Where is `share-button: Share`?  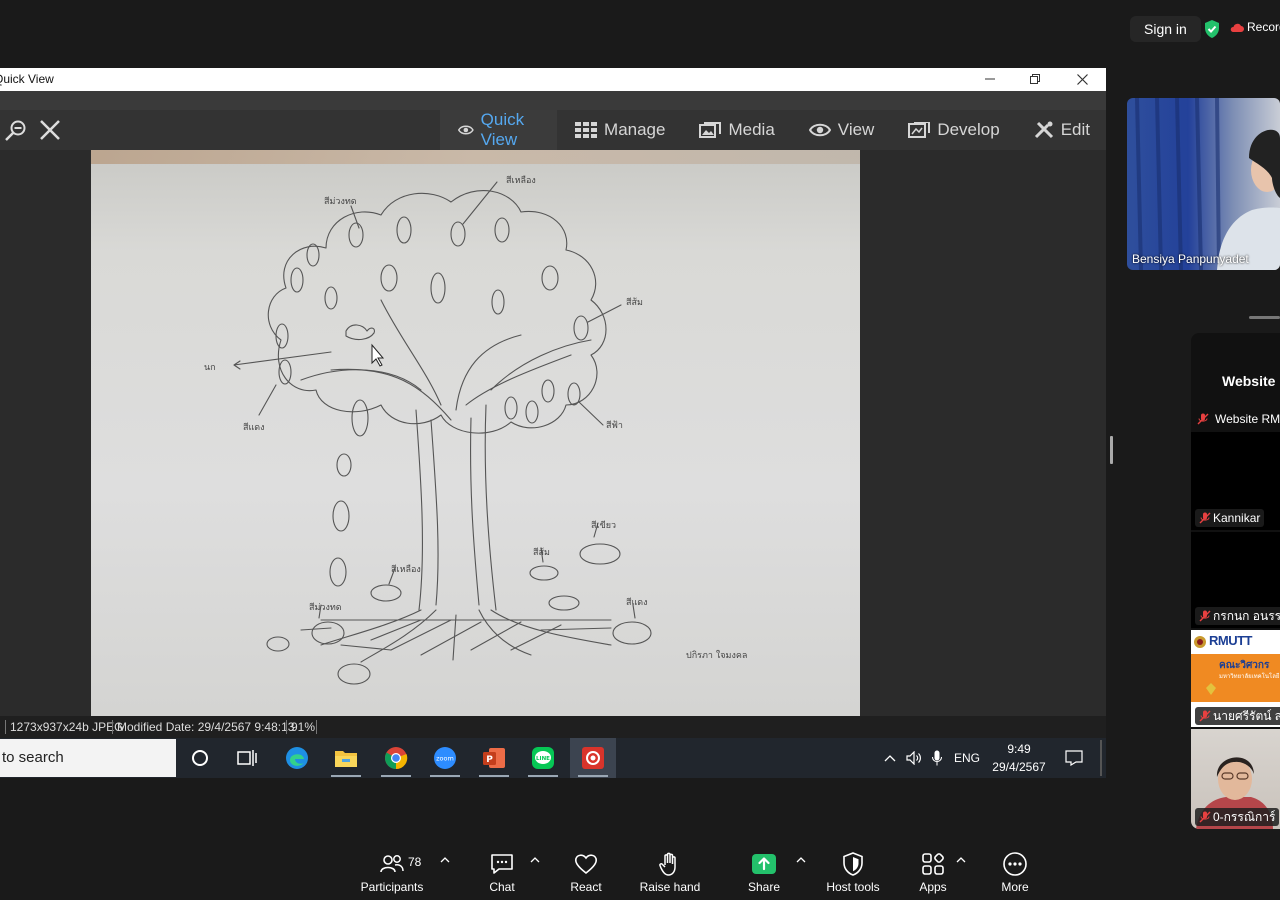 share-button: Share is located at coordinates (764, 871).